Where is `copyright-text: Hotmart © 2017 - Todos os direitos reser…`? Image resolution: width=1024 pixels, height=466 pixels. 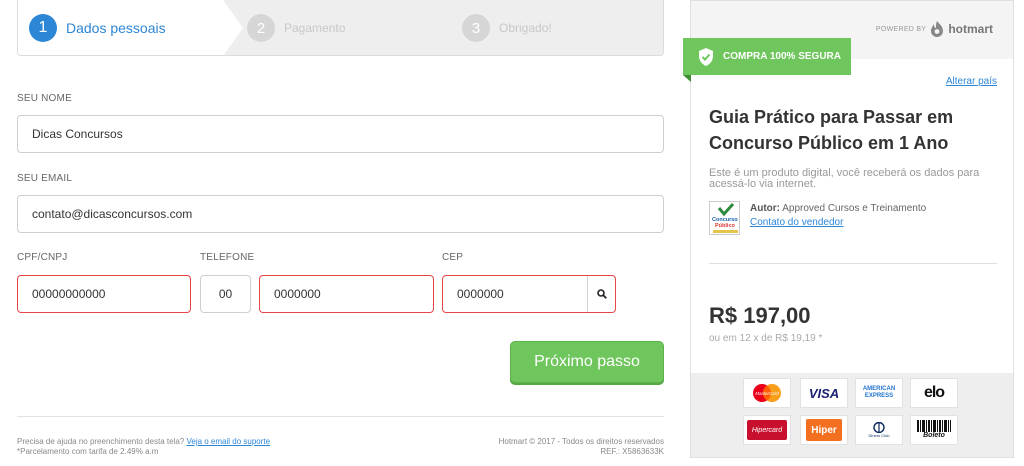 copyright-text: Hotmart © 2017 - Todos os direitos reser… is located at coordinates (581, 441).